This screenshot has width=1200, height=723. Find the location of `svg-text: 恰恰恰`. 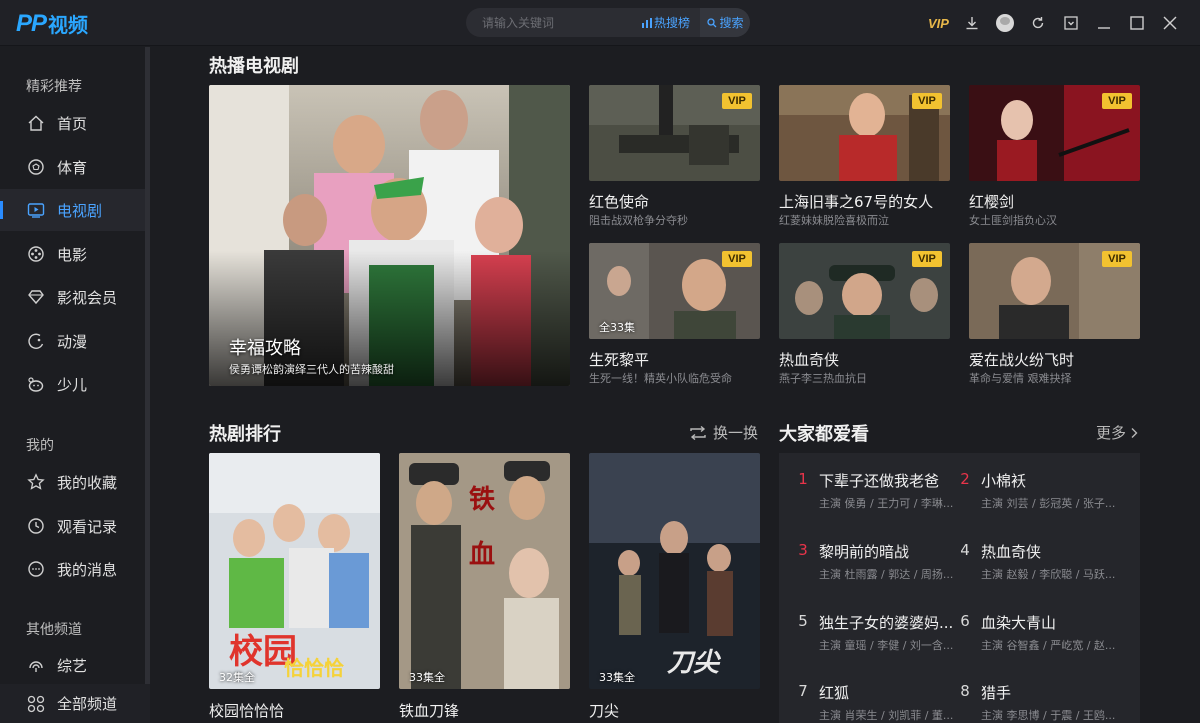

svg-text: 恰恰恰 is located at coordinates (314, 668).